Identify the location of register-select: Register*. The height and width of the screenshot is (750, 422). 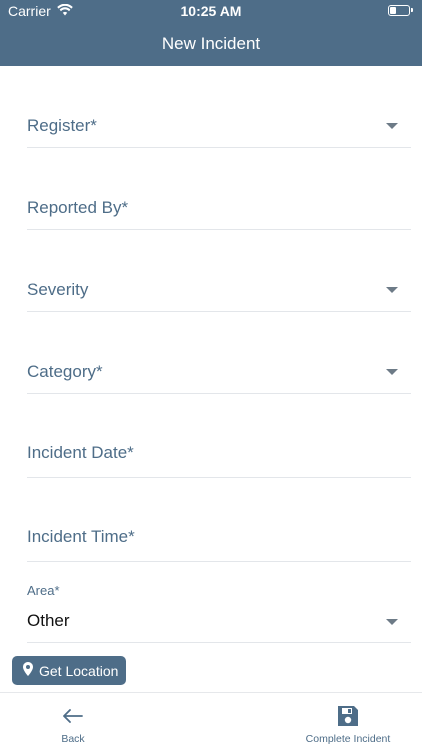
(219, 126).